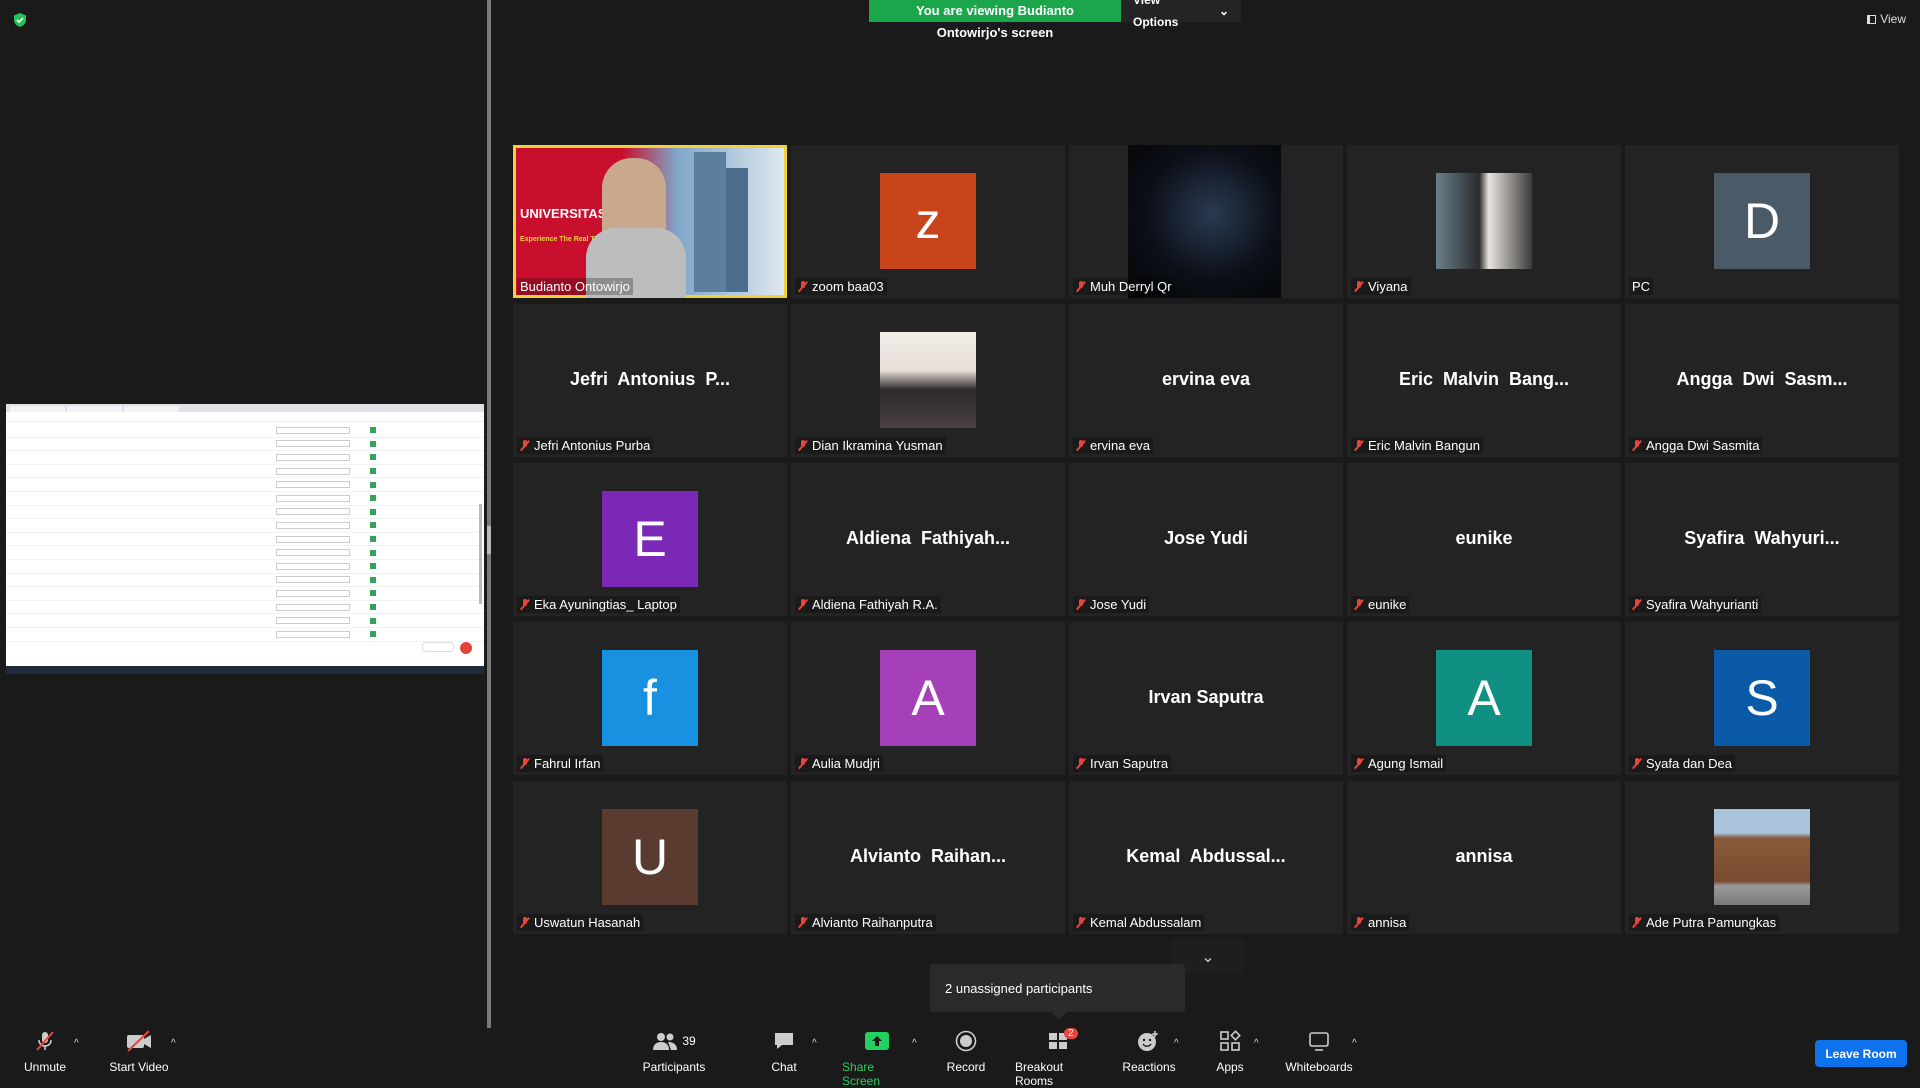  What do you see at coordinates (1380, 922) in the screenshot?
I see `participant-name-label: annisa` at bounding box center [1380, 922].